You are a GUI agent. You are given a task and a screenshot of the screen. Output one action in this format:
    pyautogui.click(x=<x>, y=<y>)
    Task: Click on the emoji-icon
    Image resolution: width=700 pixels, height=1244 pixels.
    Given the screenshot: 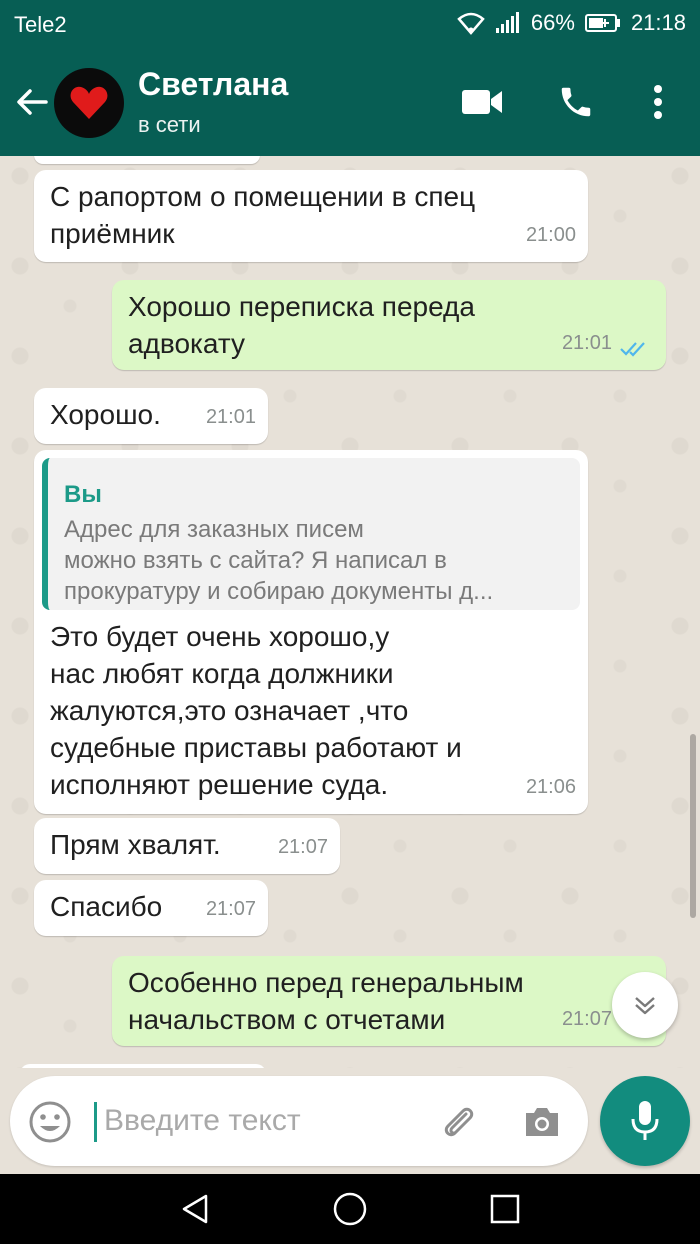 What is the action you would take?
    pyautogui.click(x=50, y=1122)
    